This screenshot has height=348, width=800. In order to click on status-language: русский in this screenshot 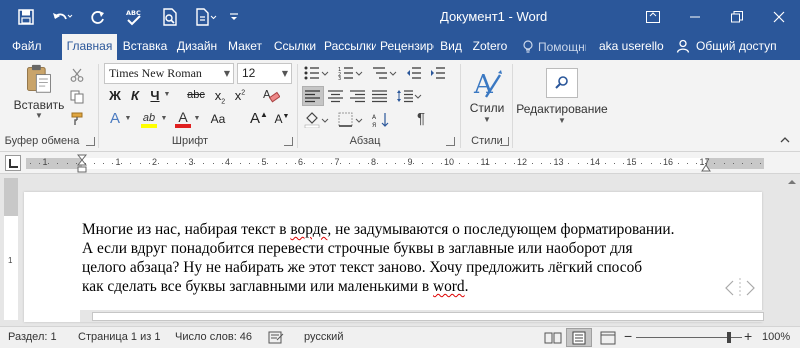, I will do `click(323, 337)`.